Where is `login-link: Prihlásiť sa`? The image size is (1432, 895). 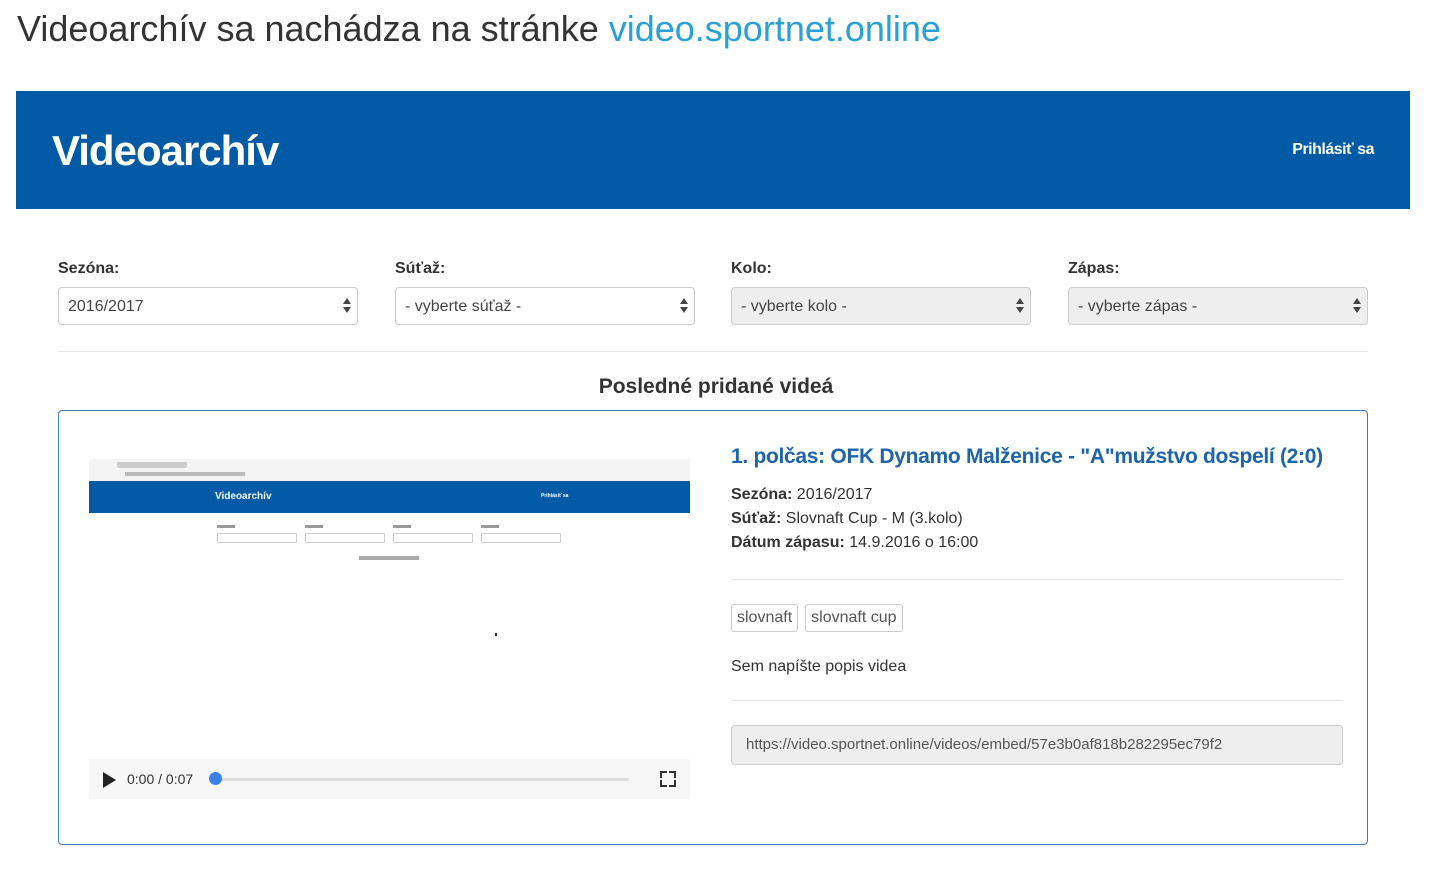 login-link: Prihlásiť sa is located at coordinates (1333, 150).